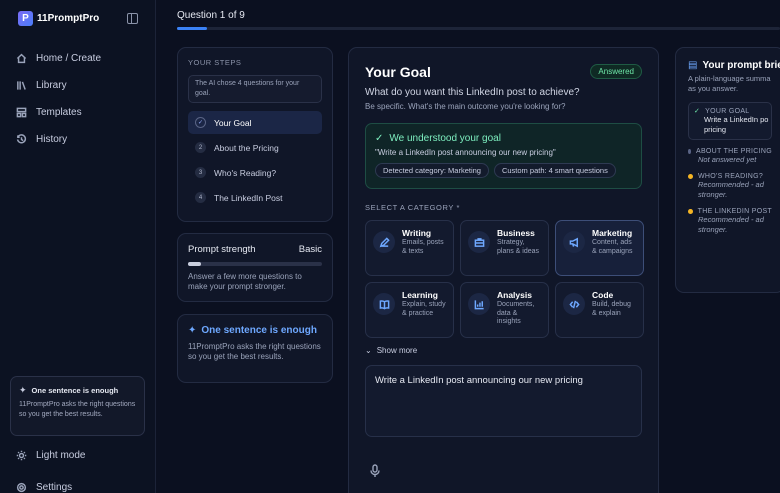 The width and height of the screenshot is (780, 493). I want to click on brief-label: WHO'S READING?, so click(731, 176).